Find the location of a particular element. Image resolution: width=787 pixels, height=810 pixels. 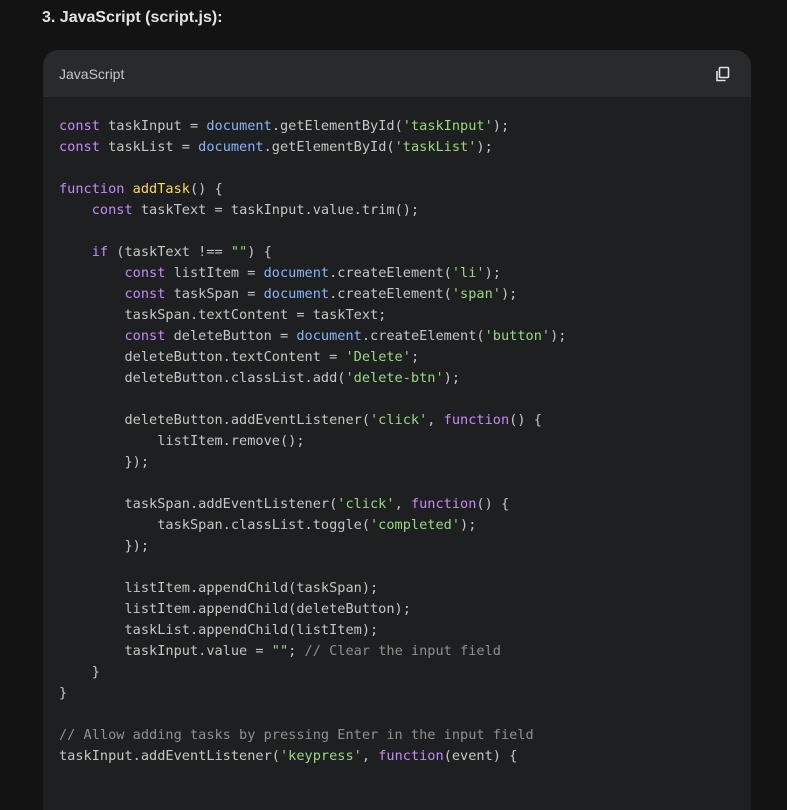

code-line: if (taskText !== "") { is located at coordinates (397, 252).